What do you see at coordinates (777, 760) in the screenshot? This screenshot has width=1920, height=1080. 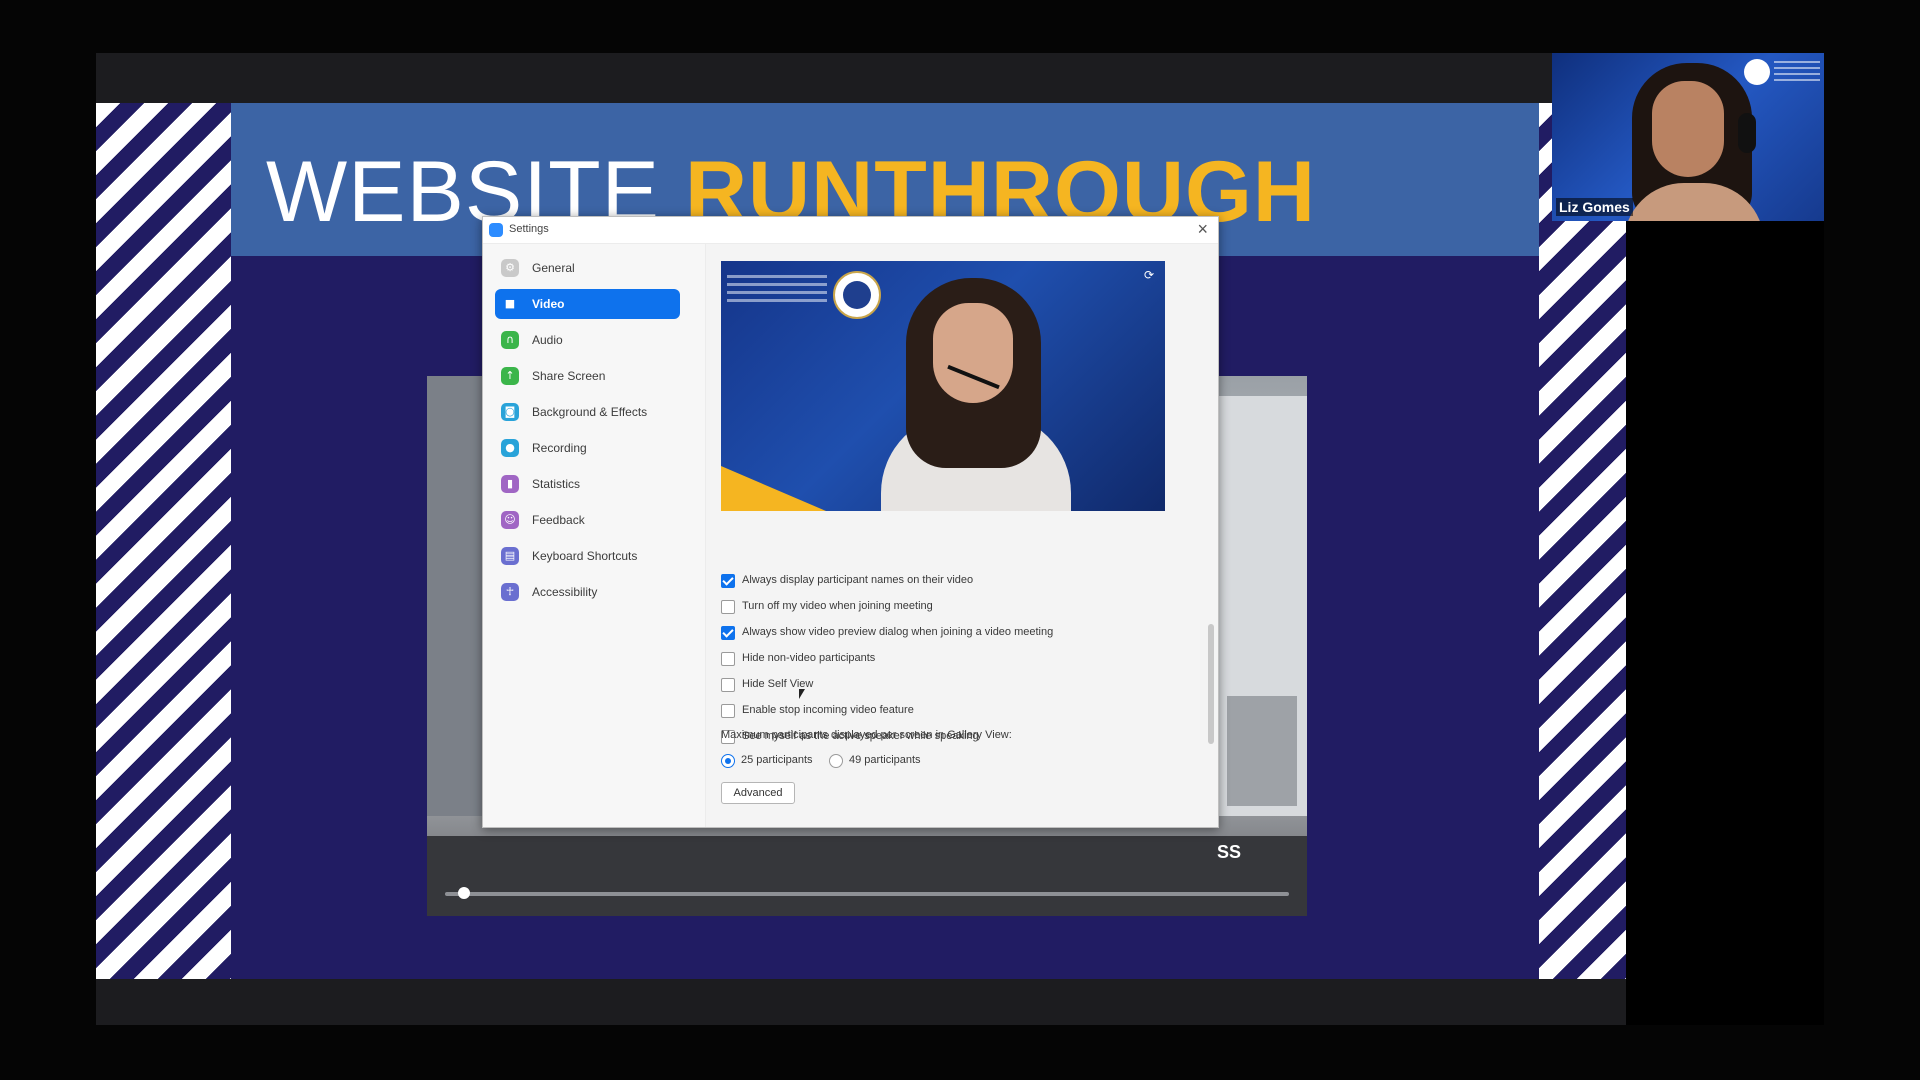 I see `radio-label: 25 participants` at bounding box center [777, 760].